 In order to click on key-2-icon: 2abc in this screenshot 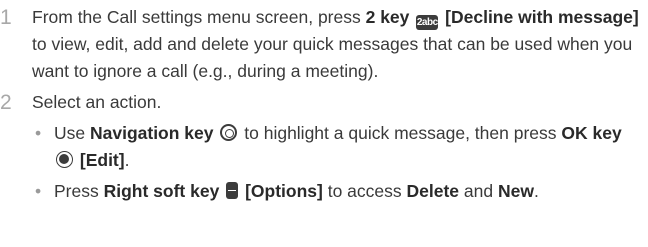, I will do `click(427, 22)`.